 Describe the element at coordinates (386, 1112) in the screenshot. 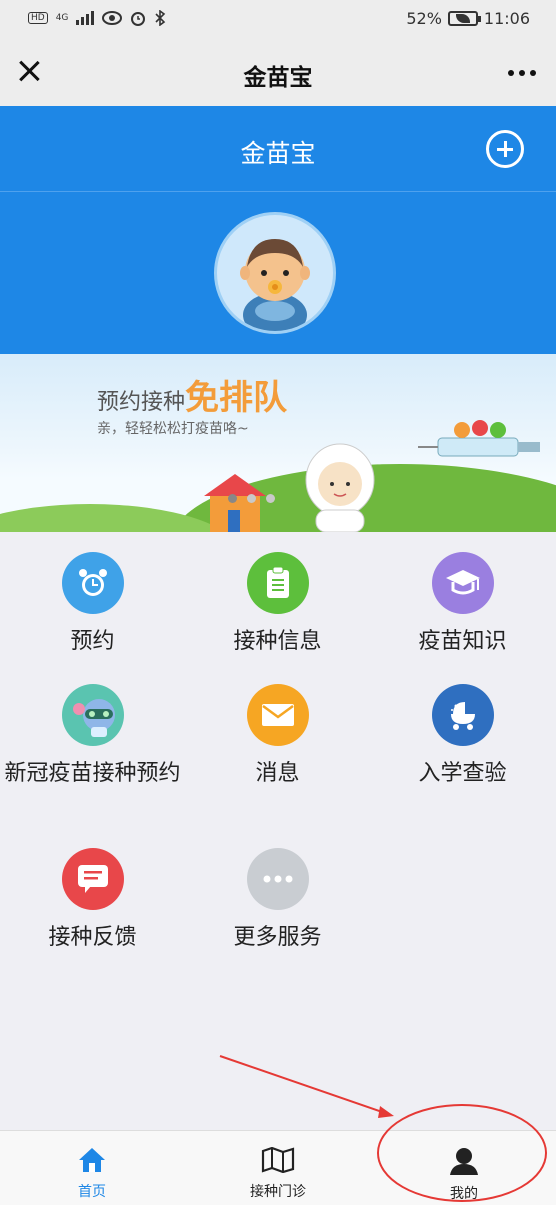

I see `annotation-arrowhead` at that location.